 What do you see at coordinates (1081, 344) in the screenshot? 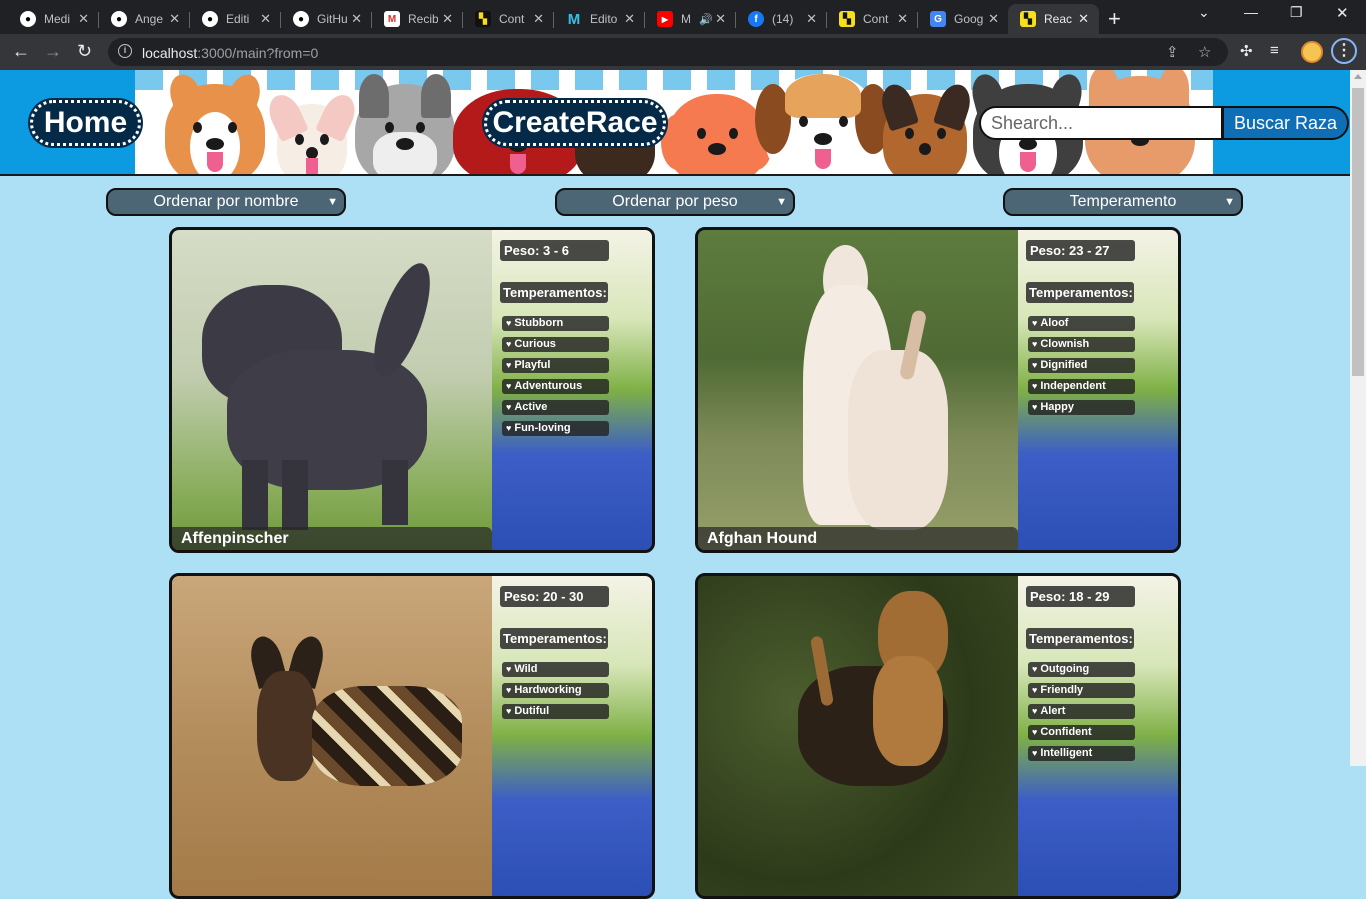
I see `temperament-chip: ♥ Clownish` at bounding box center [1081, 344].